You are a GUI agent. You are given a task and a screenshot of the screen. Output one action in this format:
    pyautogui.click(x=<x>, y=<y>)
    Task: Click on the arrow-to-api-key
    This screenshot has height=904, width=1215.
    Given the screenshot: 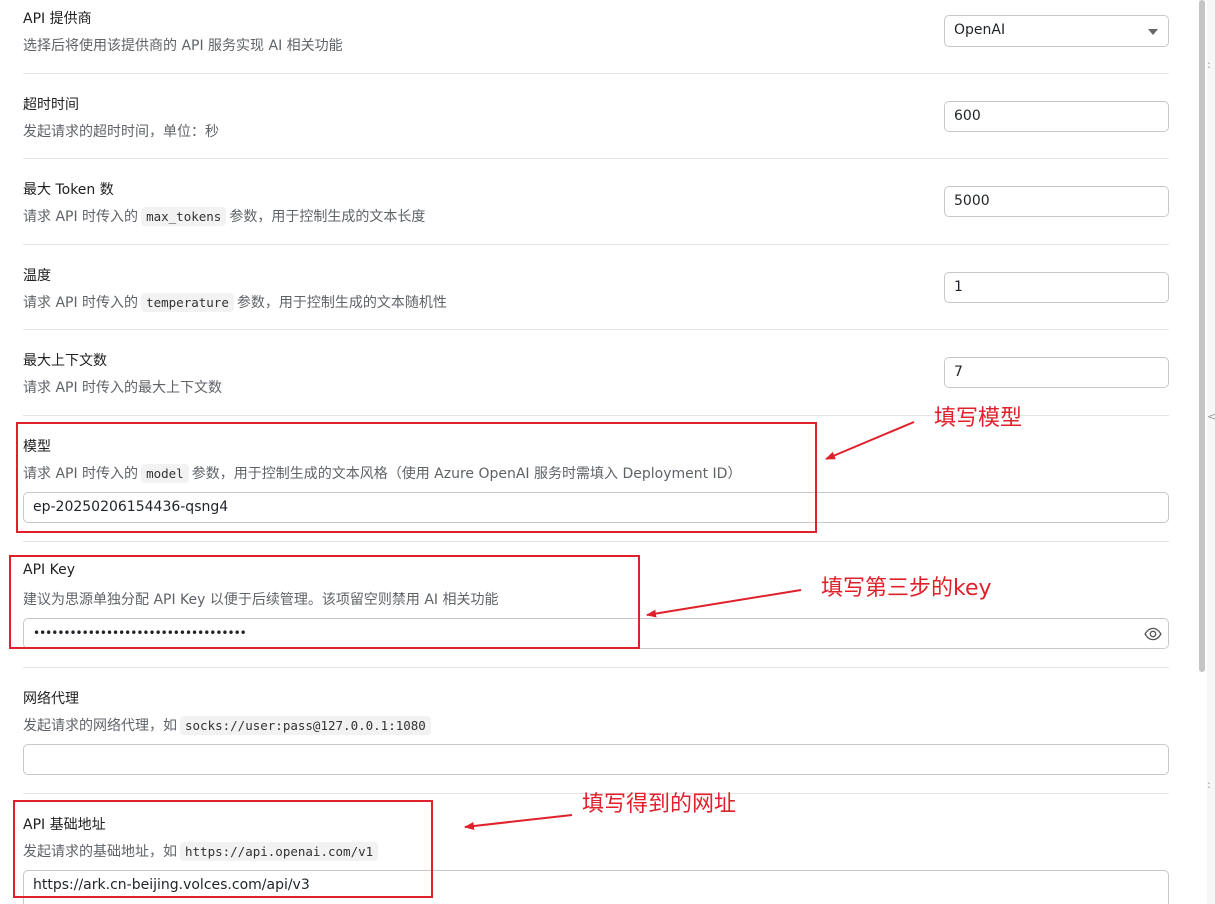 What is the action you would take?
    pyautogui.click(x=724, y=603)
    